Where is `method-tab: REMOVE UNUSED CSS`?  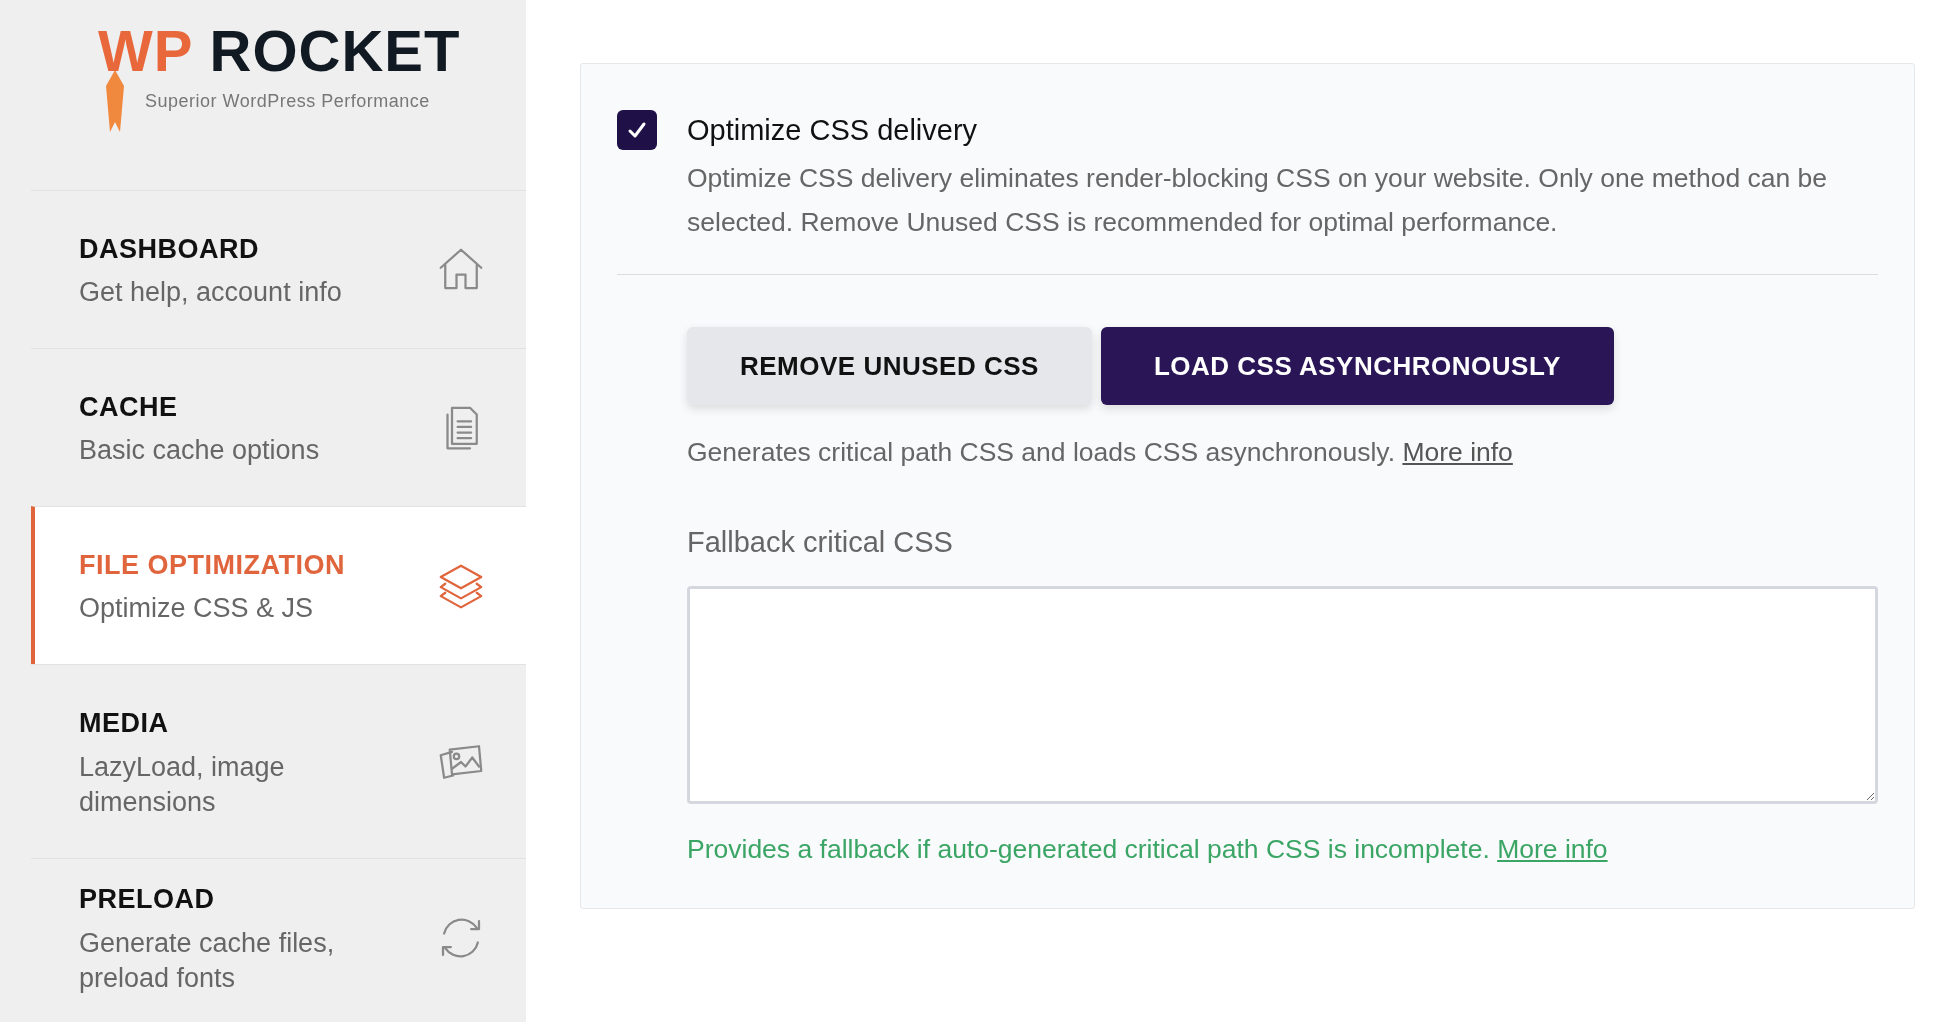 method-tab: REMOVE UNUSED CSS is located at coordinates (889, 366).